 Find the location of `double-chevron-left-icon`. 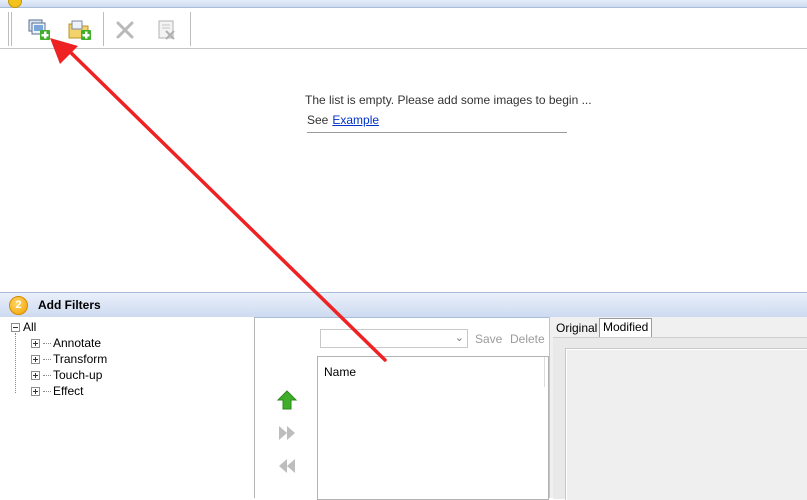

double-chevron-left-icon is located at coordinates (287, 466).